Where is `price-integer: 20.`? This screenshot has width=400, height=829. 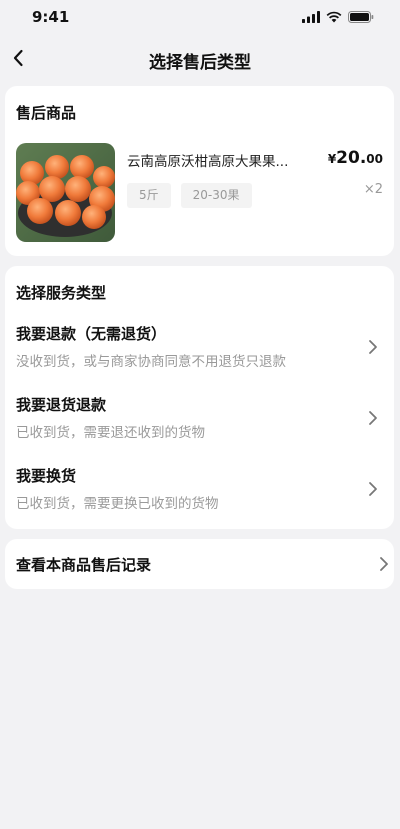 price-integer: 20. is located at coordinates (351, 158).